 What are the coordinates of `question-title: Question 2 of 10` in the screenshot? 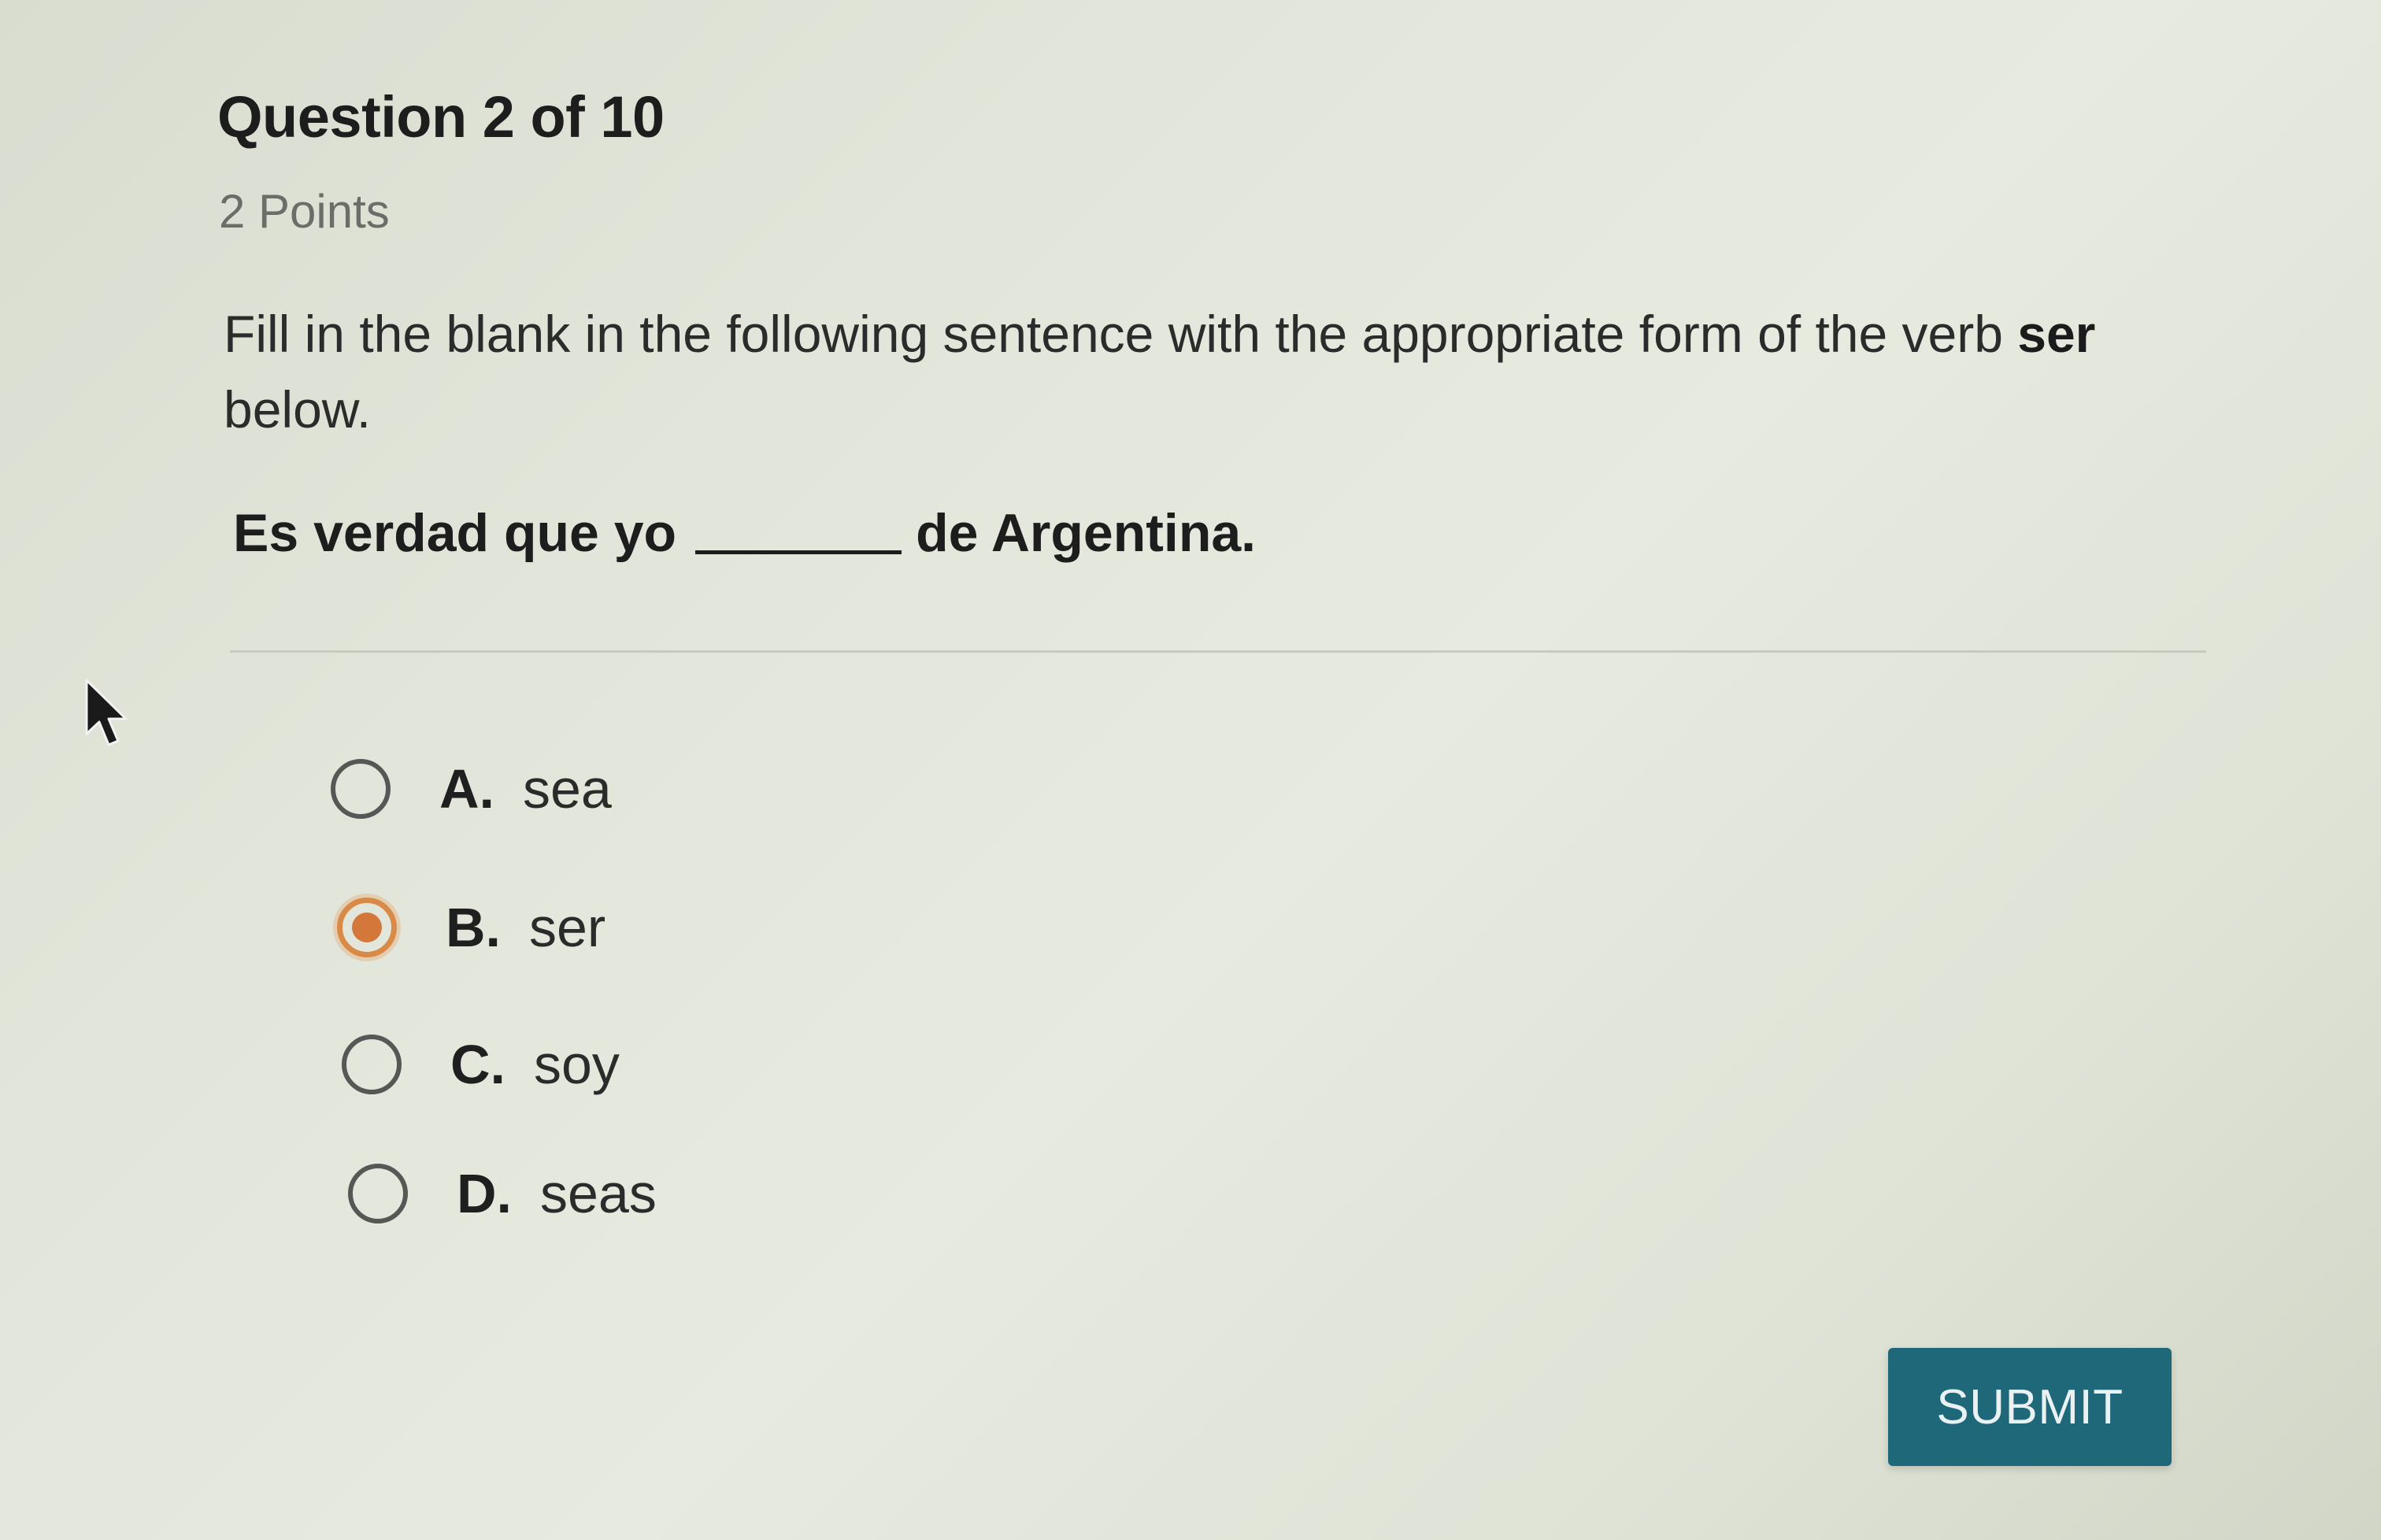 It's located at (441, 117).